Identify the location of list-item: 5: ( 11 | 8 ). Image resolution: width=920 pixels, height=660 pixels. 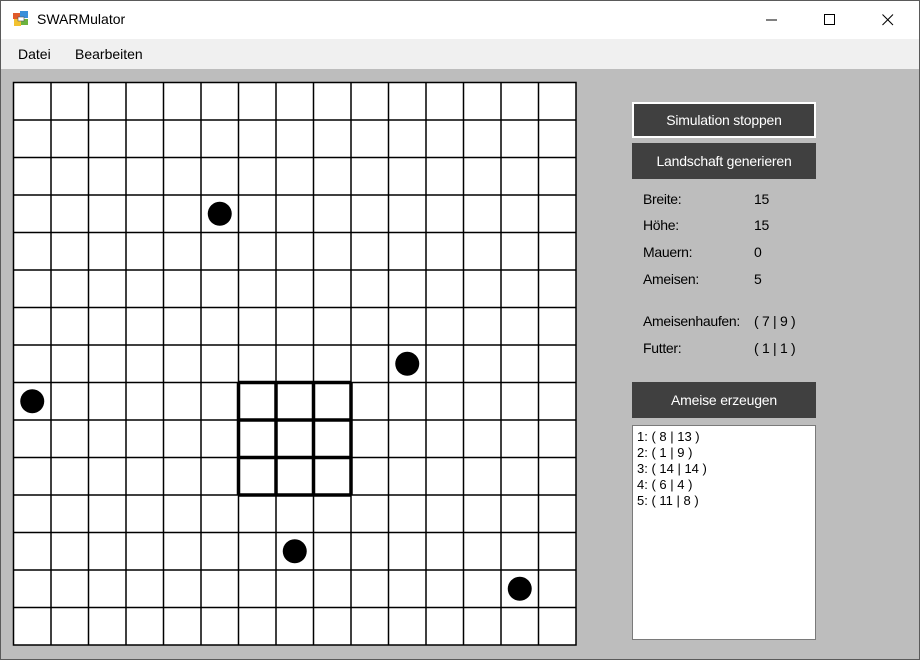
(724, 501).